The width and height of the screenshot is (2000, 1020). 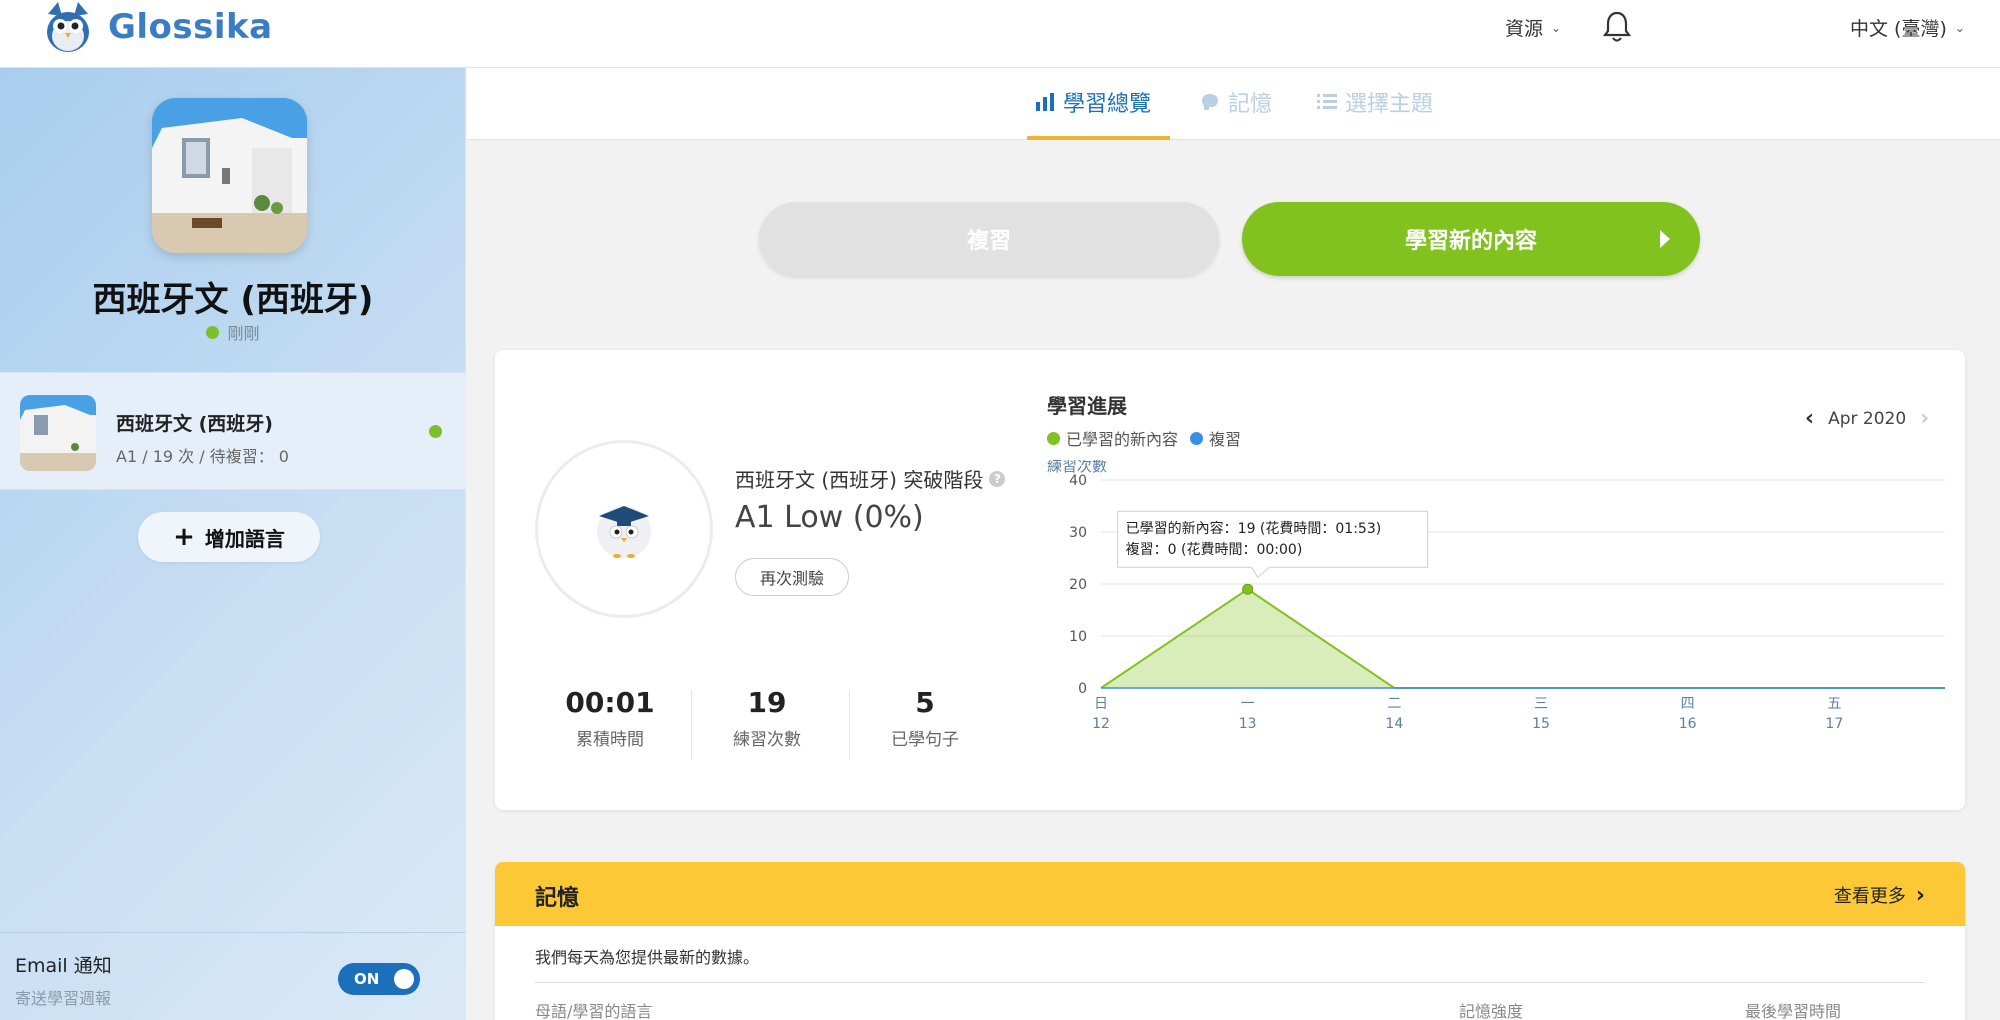 What do you see at coordinates (58, 433) in the screenshot?
I see `course-thumbnail` at bounding box center [58, 433].